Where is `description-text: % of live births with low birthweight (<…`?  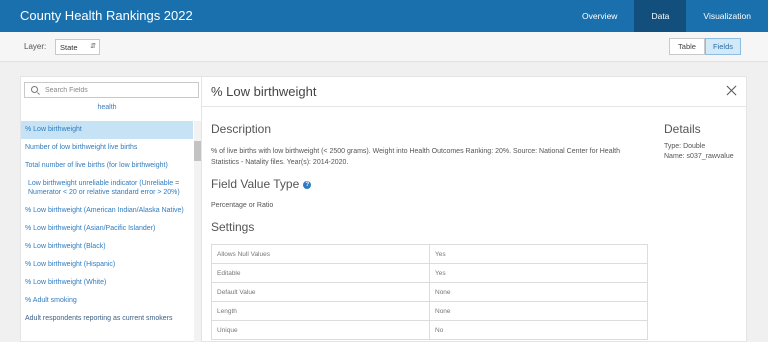 description-text: % of live births with low birthweight (<… is located at coordinates (415, 157).